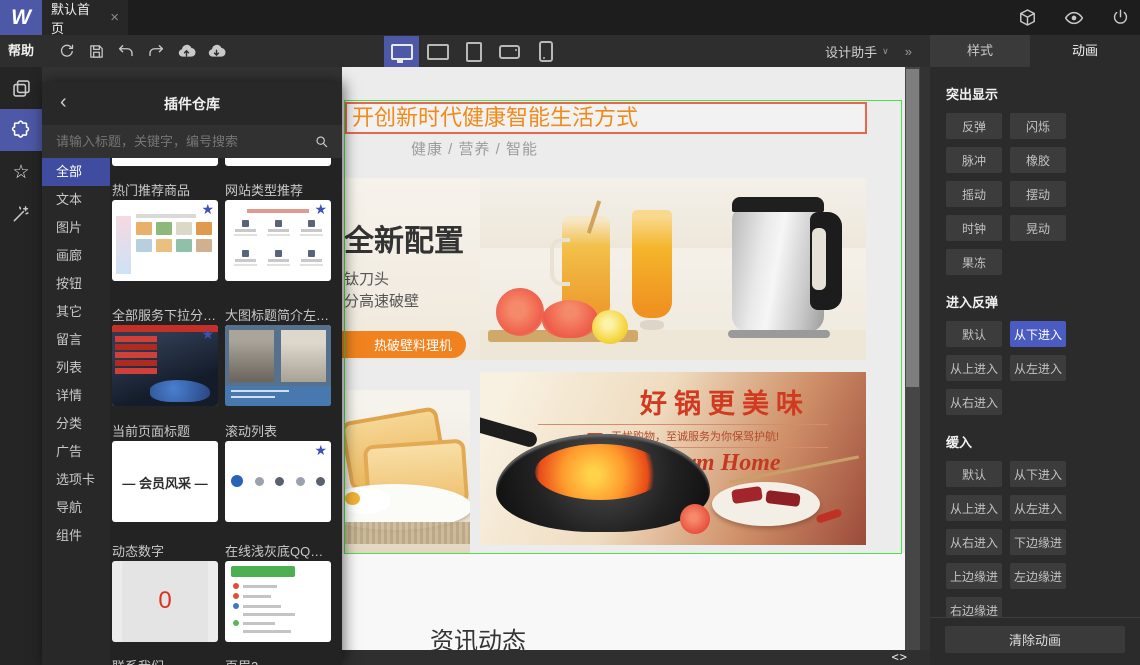 This screenshot has height=665, width=1140. What do you see at coordinates (473, 51) in the screenshot?
I see `device-tablet-portrait-button` at bounding box center [473, 51].